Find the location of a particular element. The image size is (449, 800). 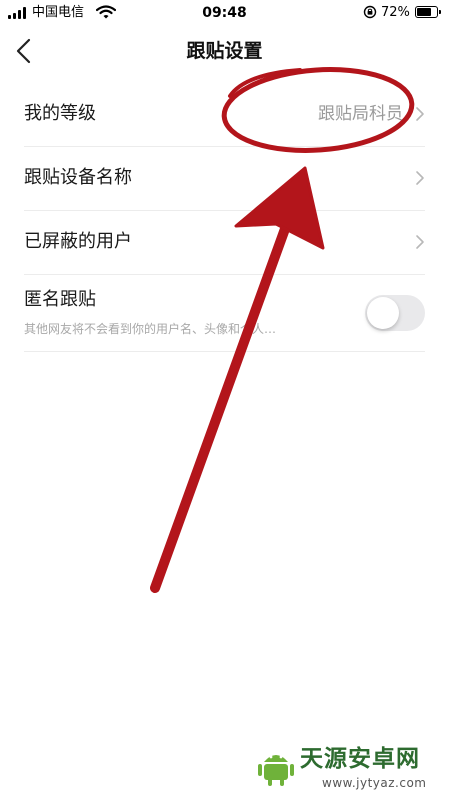

my-level-value: 跟贴局科员 is located at coordinates (360, 114).